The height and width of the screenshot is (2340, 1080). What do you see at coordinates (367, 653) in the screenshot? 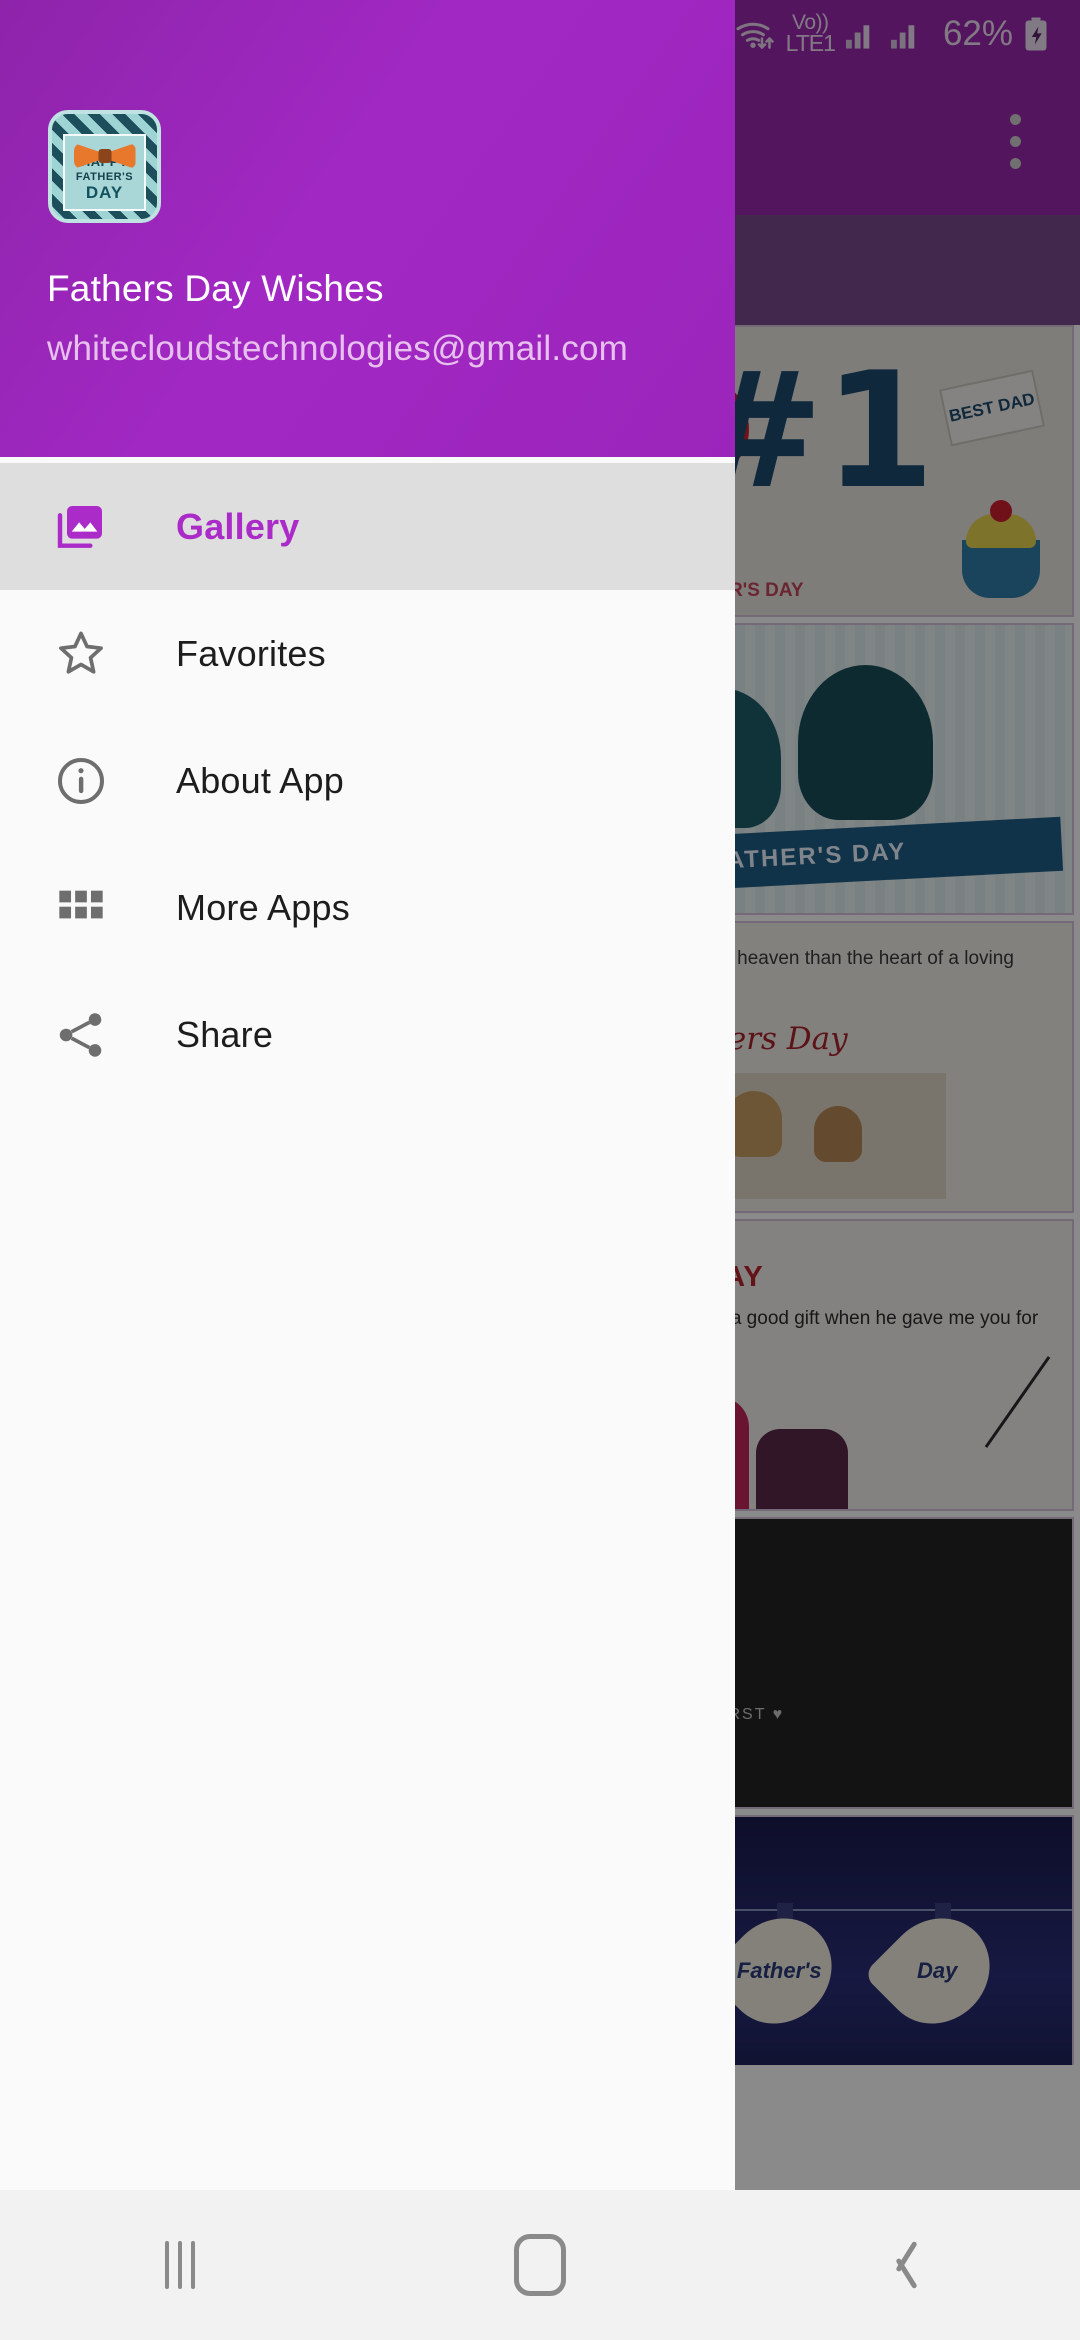
I see `sidebar-item-favorites: Favorites` at bounding box center [367, 653].